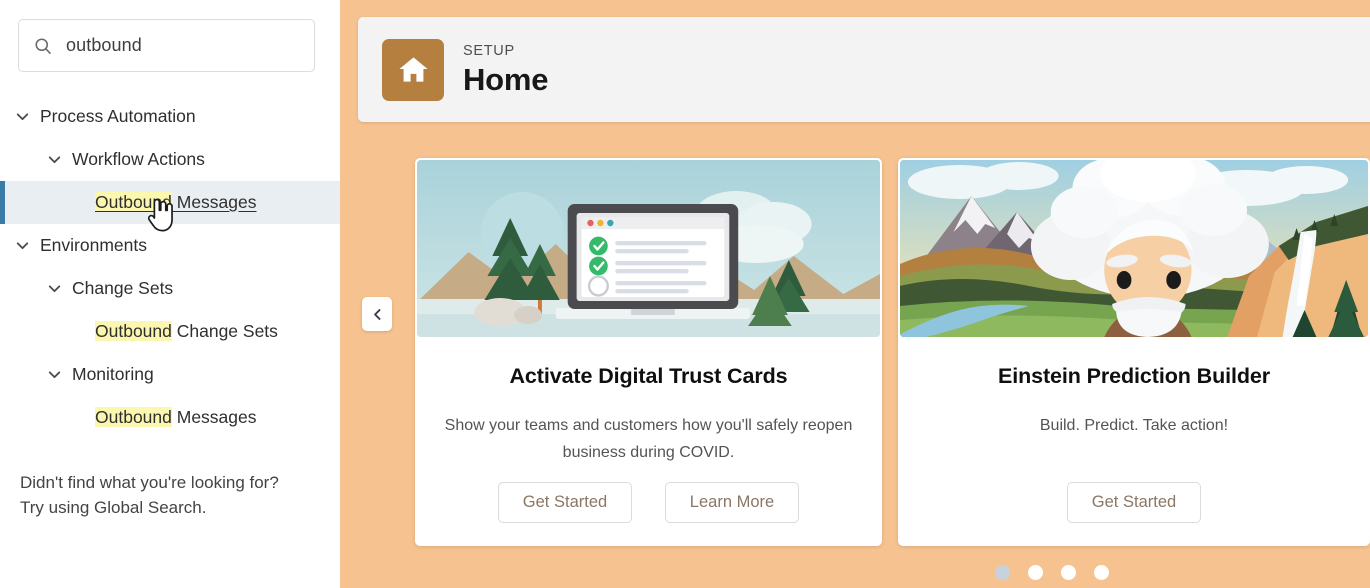  I want to click on nav-item-change-sets: Change Sets, so click(170, 288).